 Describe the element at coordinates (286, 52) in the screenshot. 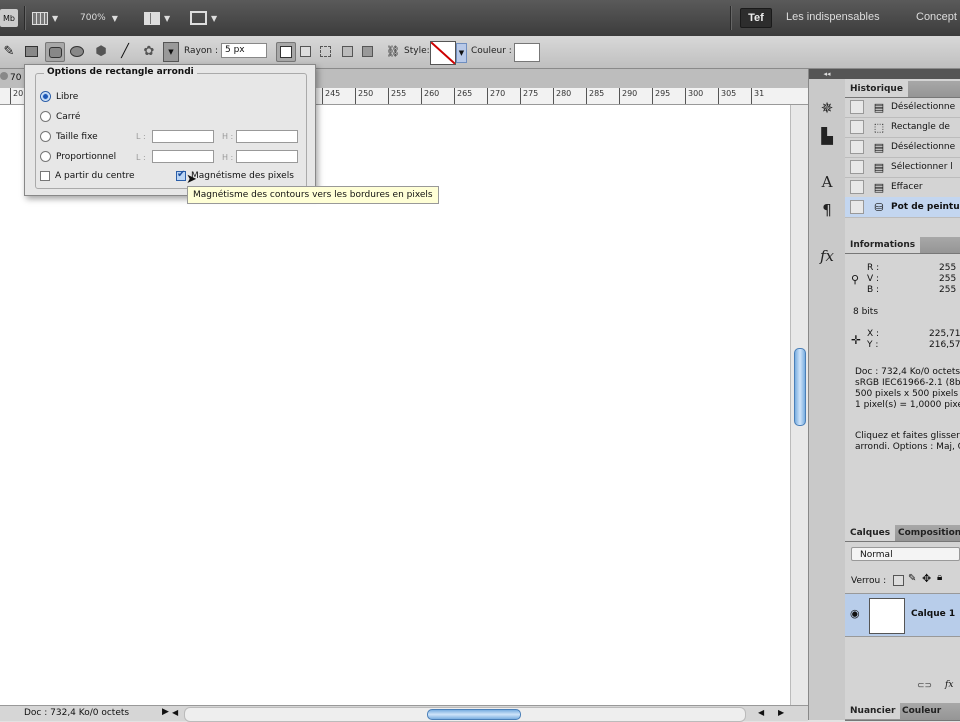

I see `new-shape-layer-button` at that location.